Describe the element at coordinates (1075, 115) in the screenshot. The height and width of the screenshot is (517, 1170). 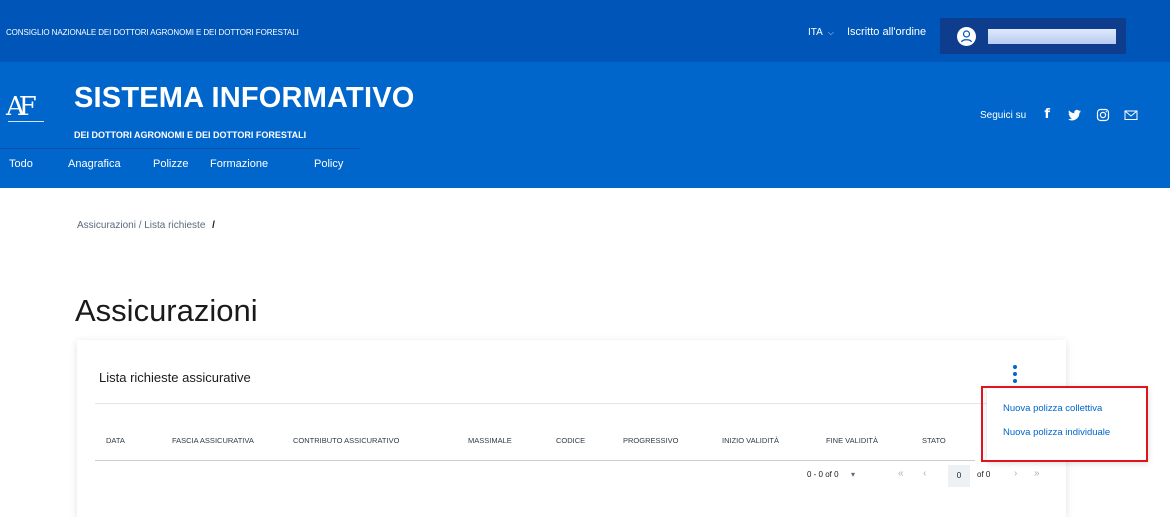
I see `twitter-icon` at that location.